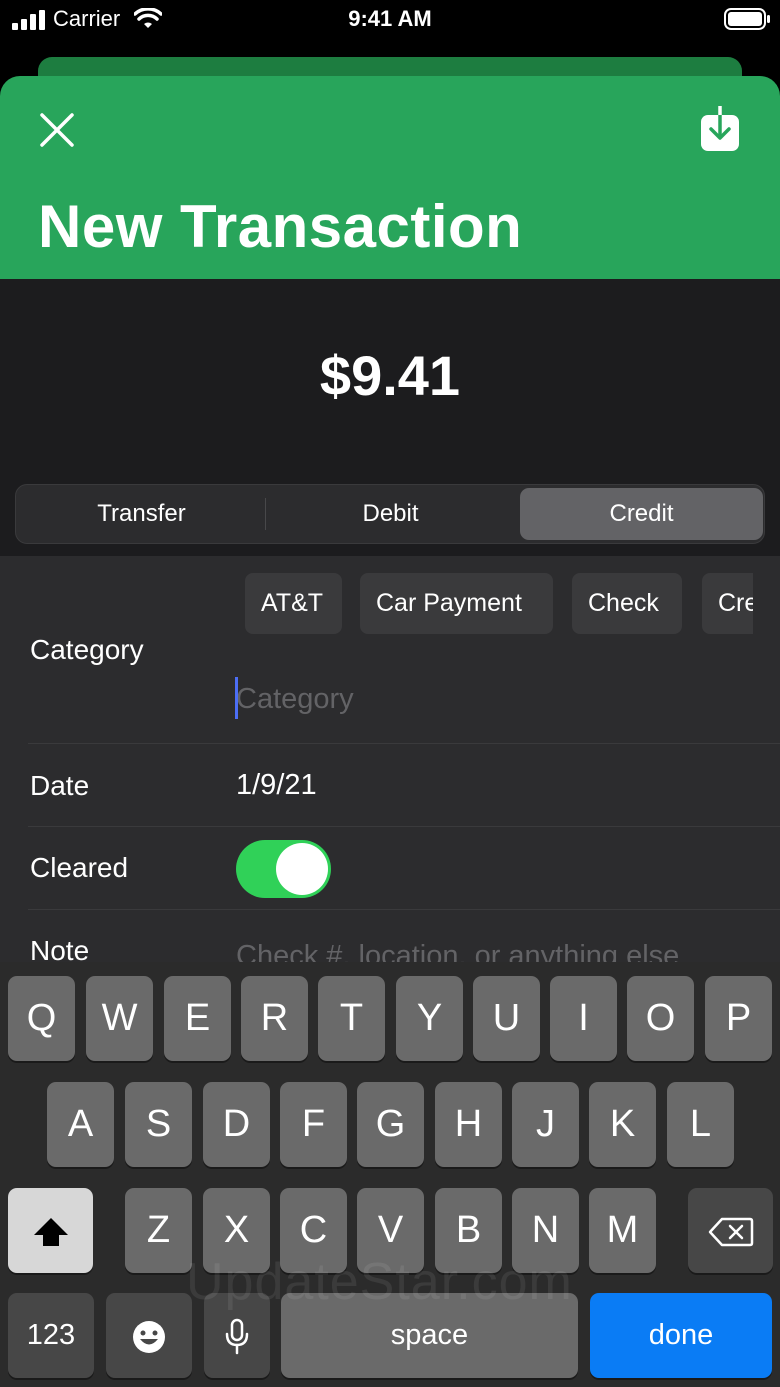 The width and height of the screenshot is (780, 1387). I want to click on key-m: M, so click(622, 1230).